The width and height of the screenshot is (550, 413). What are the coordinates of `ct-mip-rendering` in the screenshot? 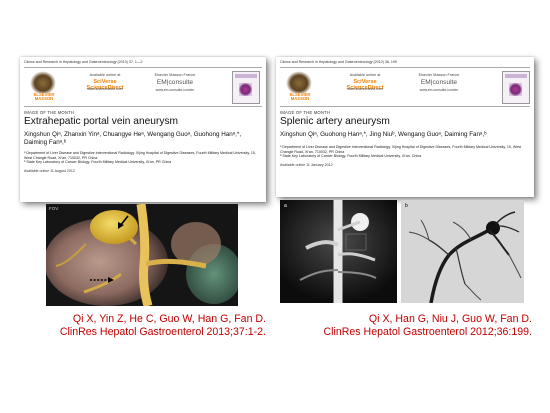 It's located at (338, 251).